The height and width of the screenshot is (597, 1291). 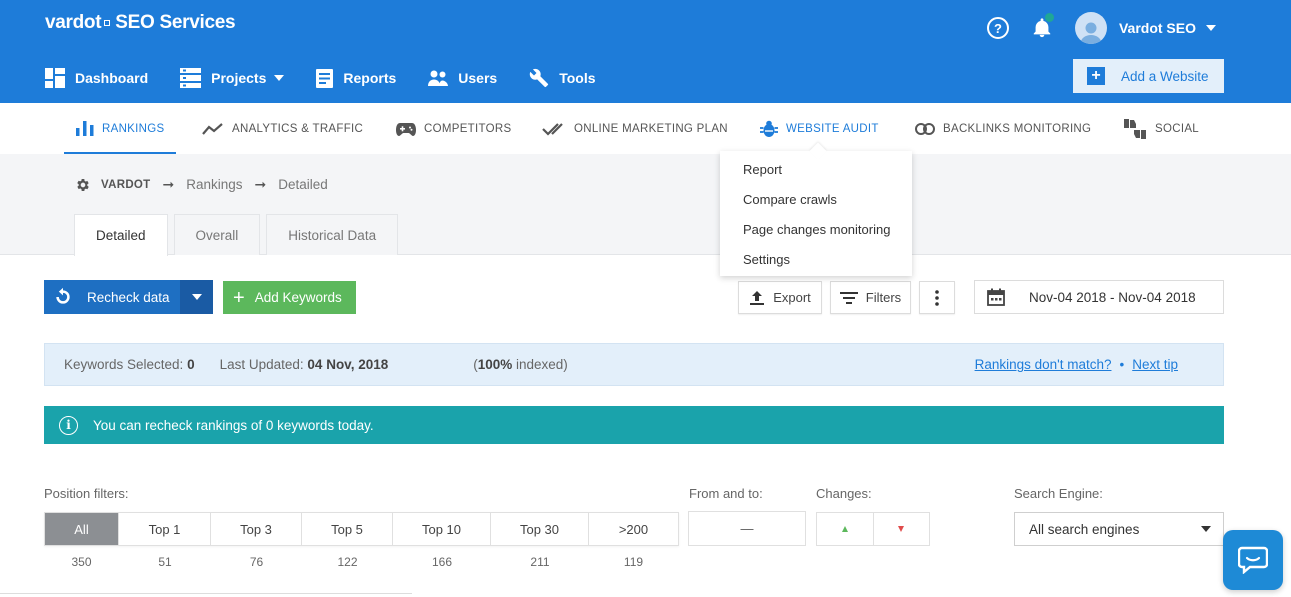 I want to click on keywords-selected-count: 0, so click(x=191, y=364).